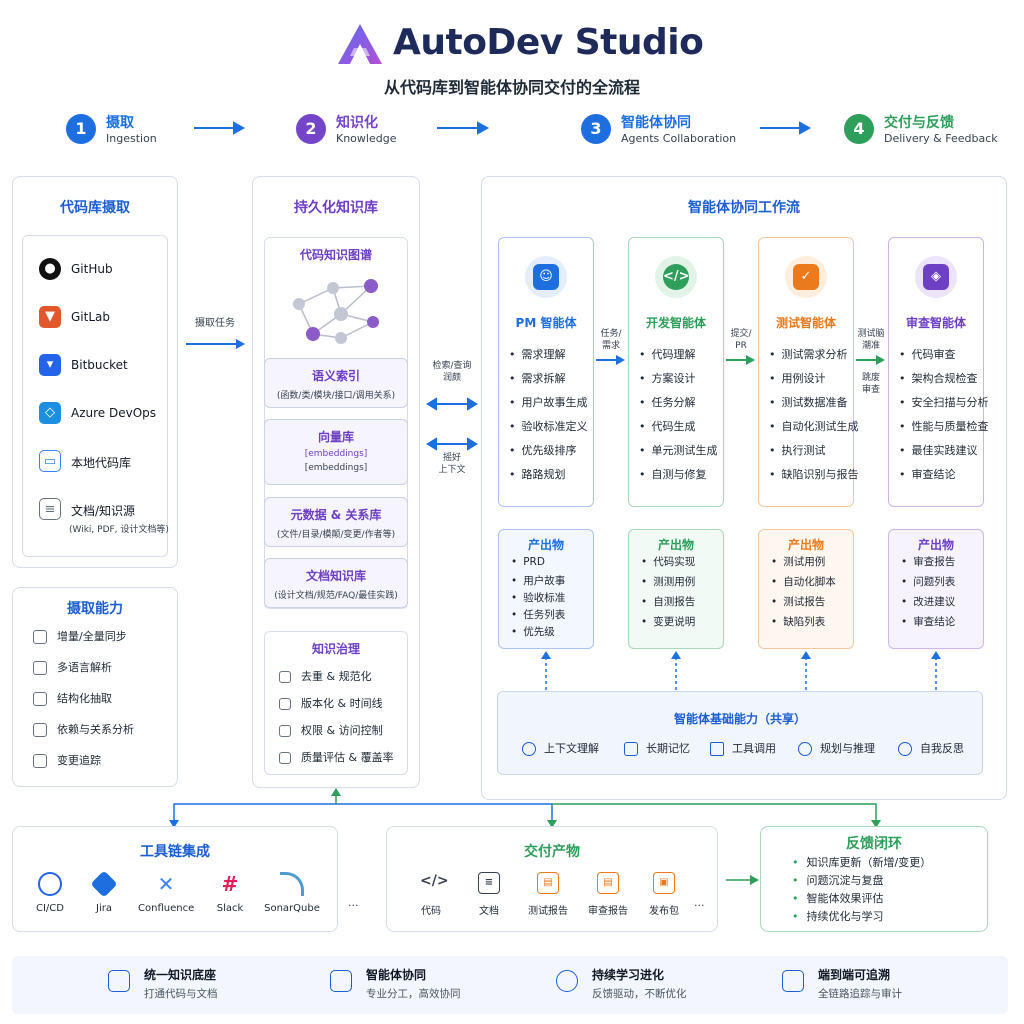  I want to click on source-label: 本地代码库, so click(101, 463).